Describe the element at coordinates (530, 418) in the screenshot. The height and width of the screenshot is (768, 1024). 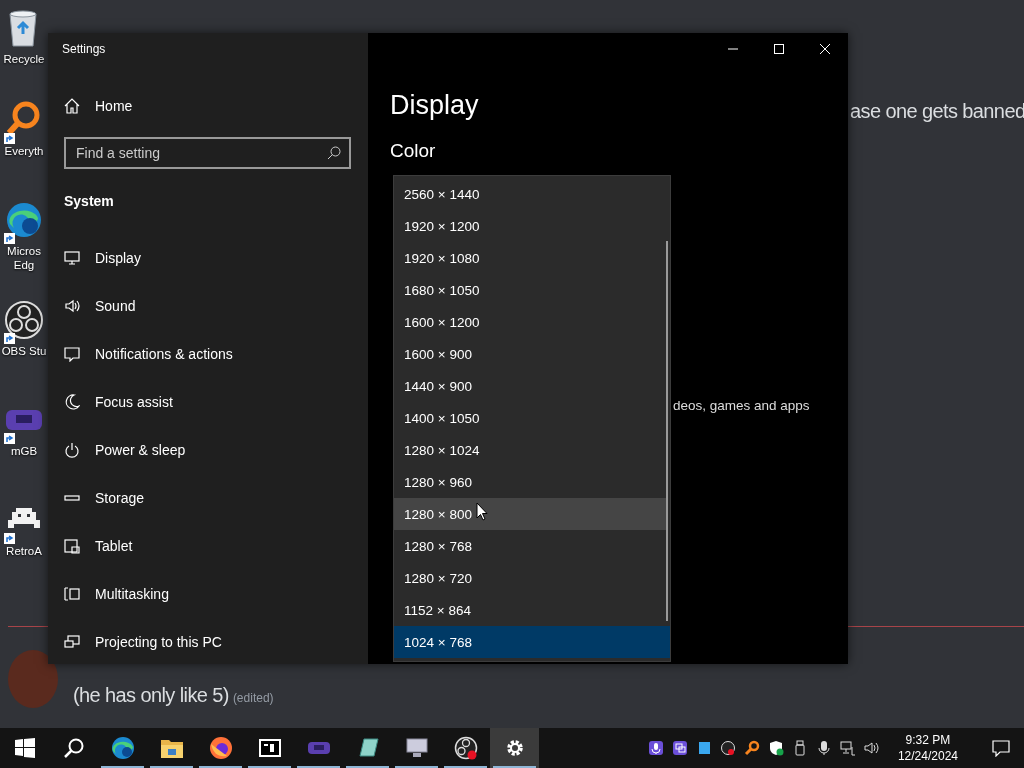
I see `resolution-option: 1400 × 1050` at that location.